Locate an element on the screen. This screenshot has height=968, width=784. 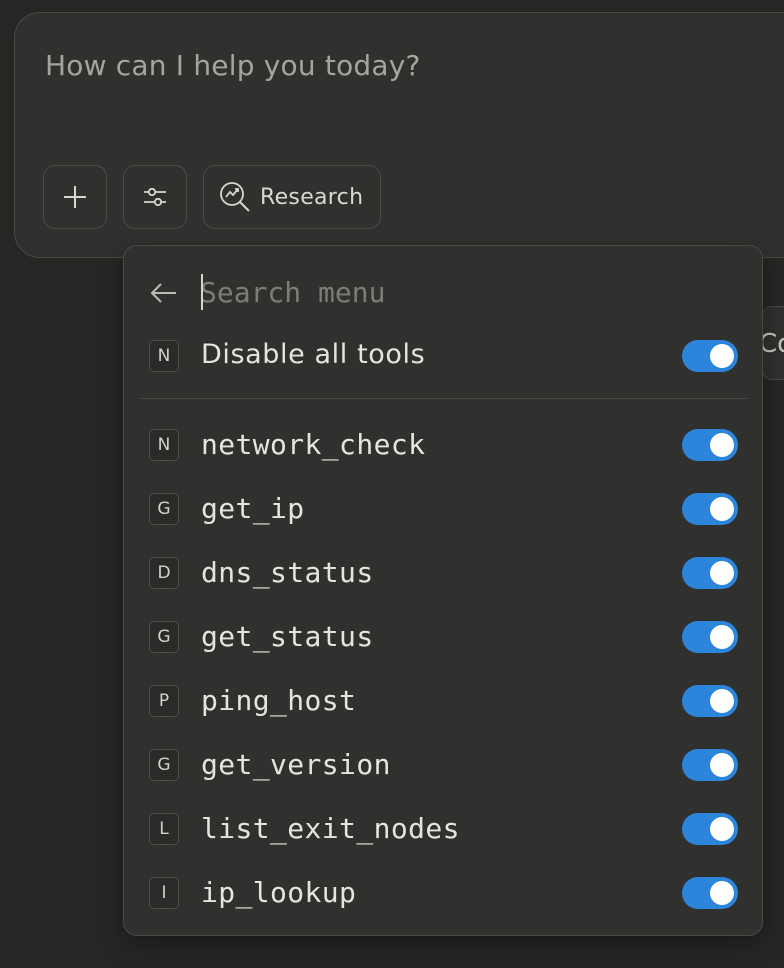
disable-all-tools-toggle is located at coordinates (710, 356).